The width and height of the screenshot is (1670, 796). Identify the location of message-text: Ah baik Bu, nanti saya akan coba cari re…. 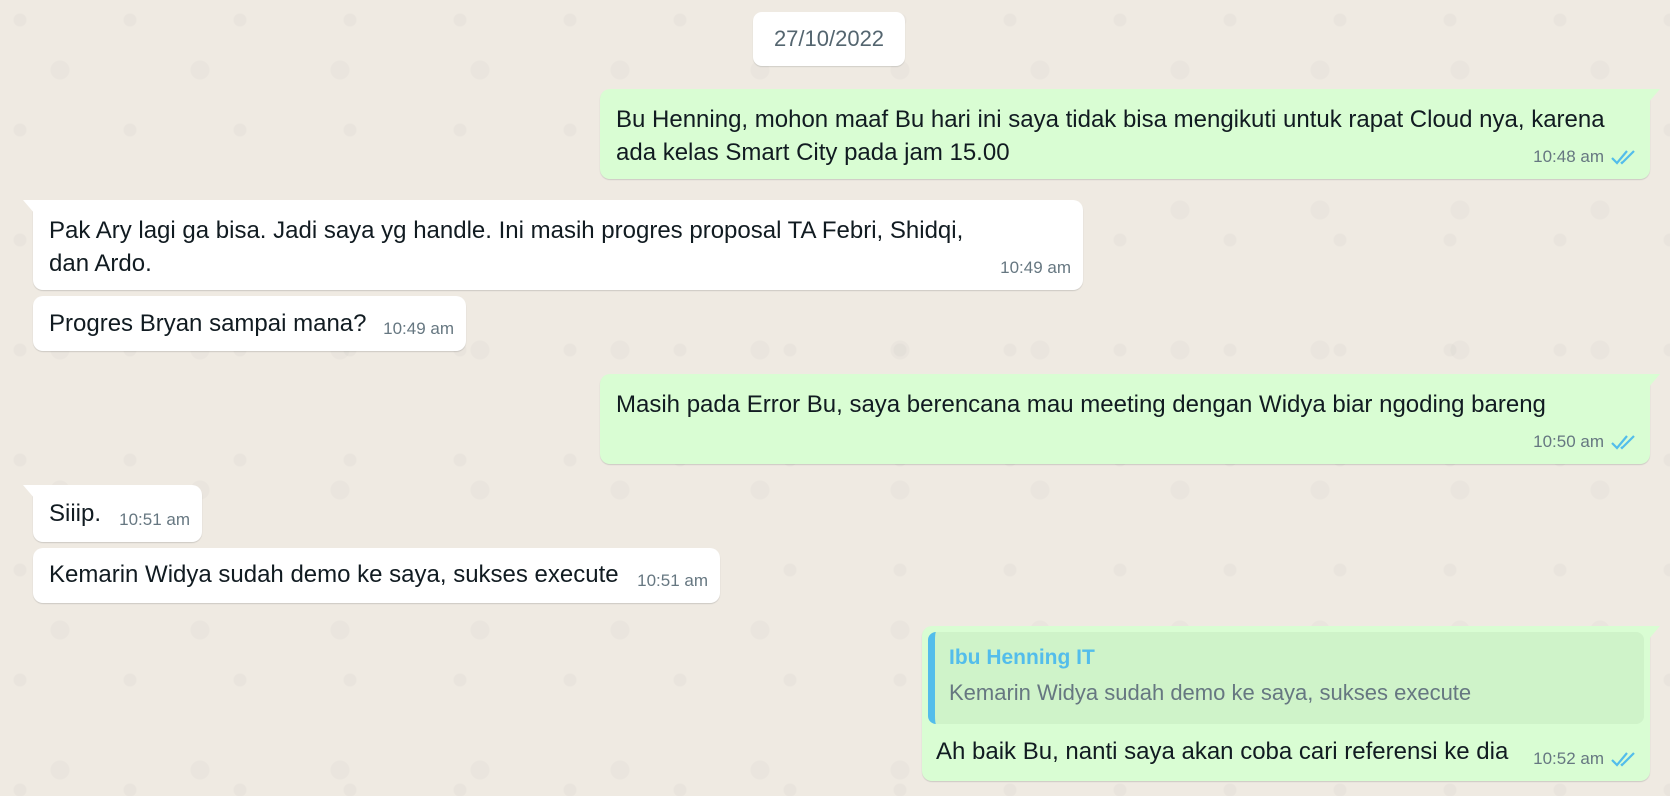
(1222, 751).